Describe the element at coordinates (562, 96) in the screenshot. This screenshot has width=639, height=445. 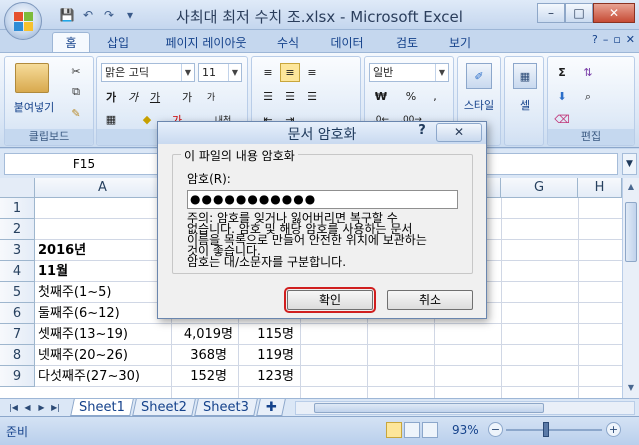
I see `fill-icon: ⬇` at that location.